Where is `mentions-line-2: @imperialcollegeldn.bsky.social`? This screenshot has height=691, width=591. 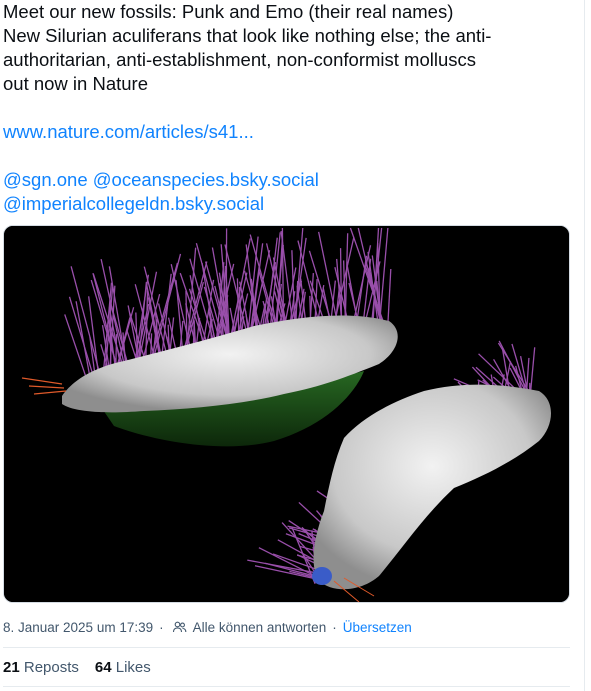 mentions-line-2: @imperialcollegeldn.bsky.social is located at coordinates (133, 203).